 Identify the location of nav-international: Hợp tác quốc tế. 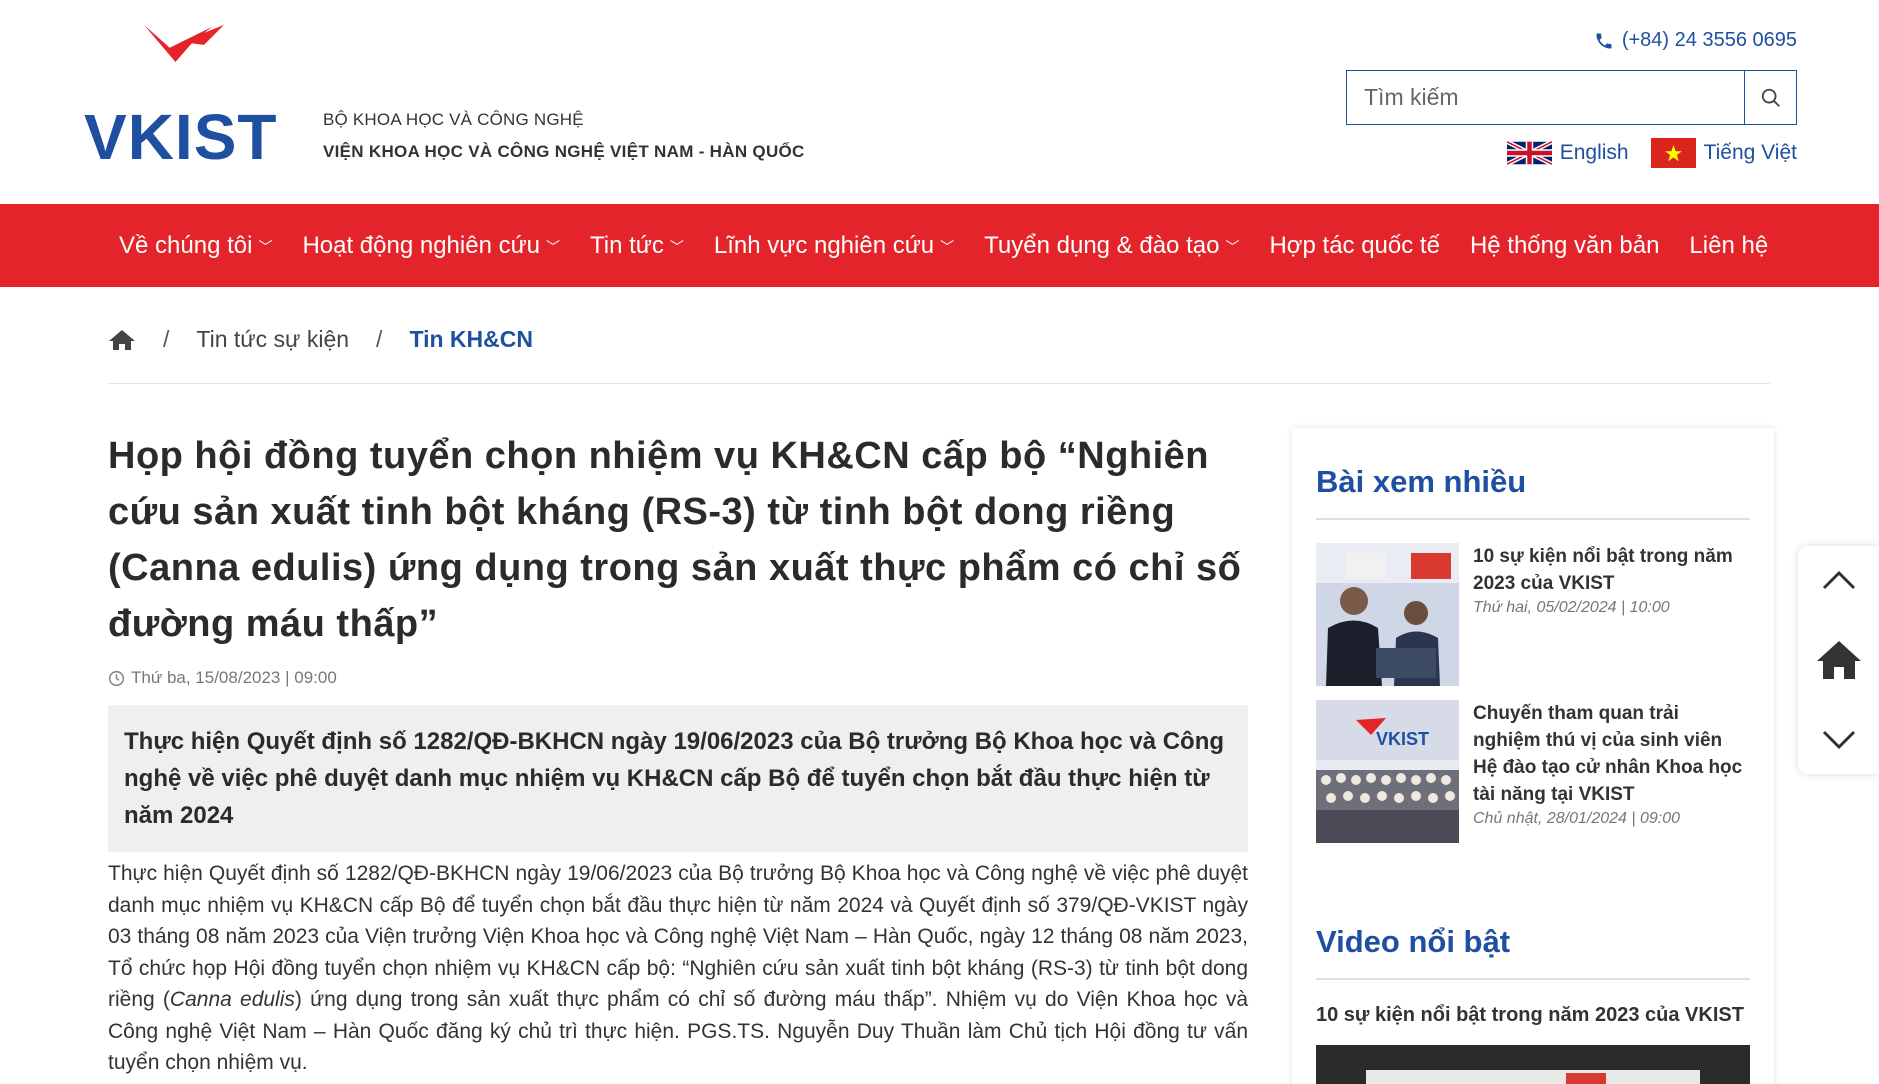
(1354, 246).